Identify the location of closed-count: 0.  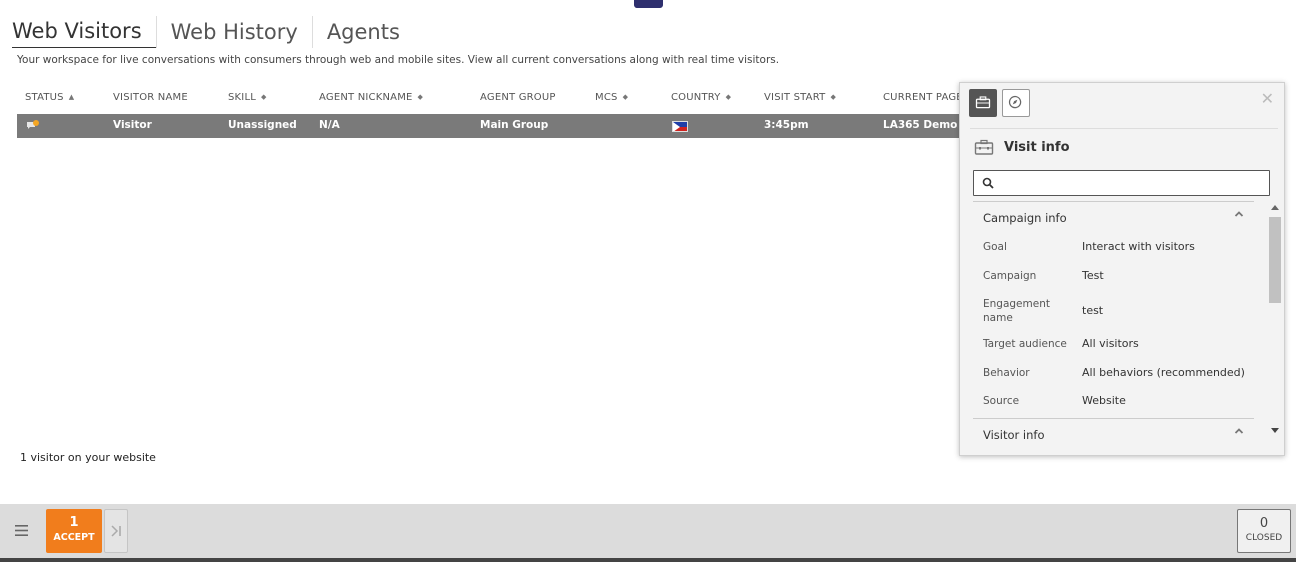
(1264, 523).